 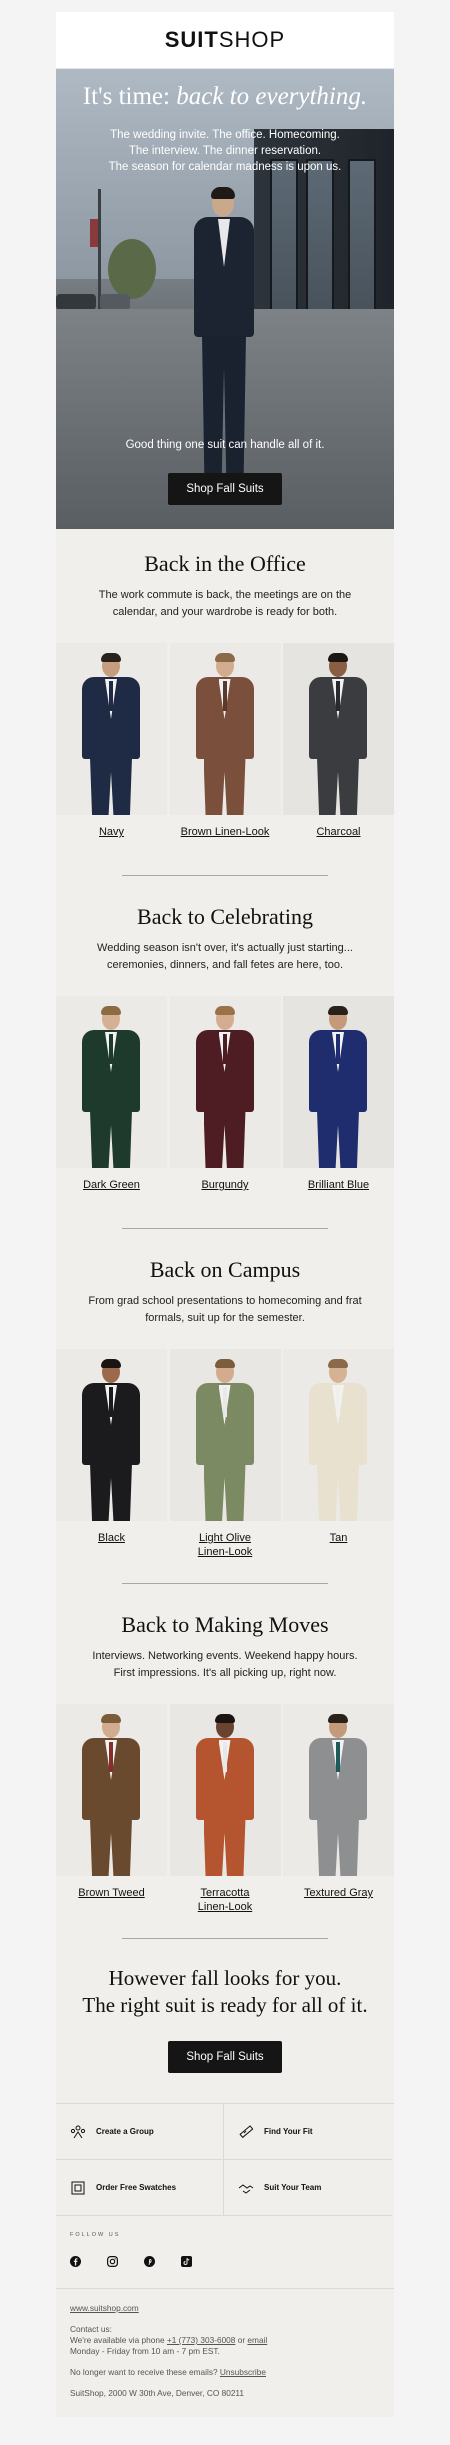 I want to click on hero-street-banner, so click(x=94, y=233).